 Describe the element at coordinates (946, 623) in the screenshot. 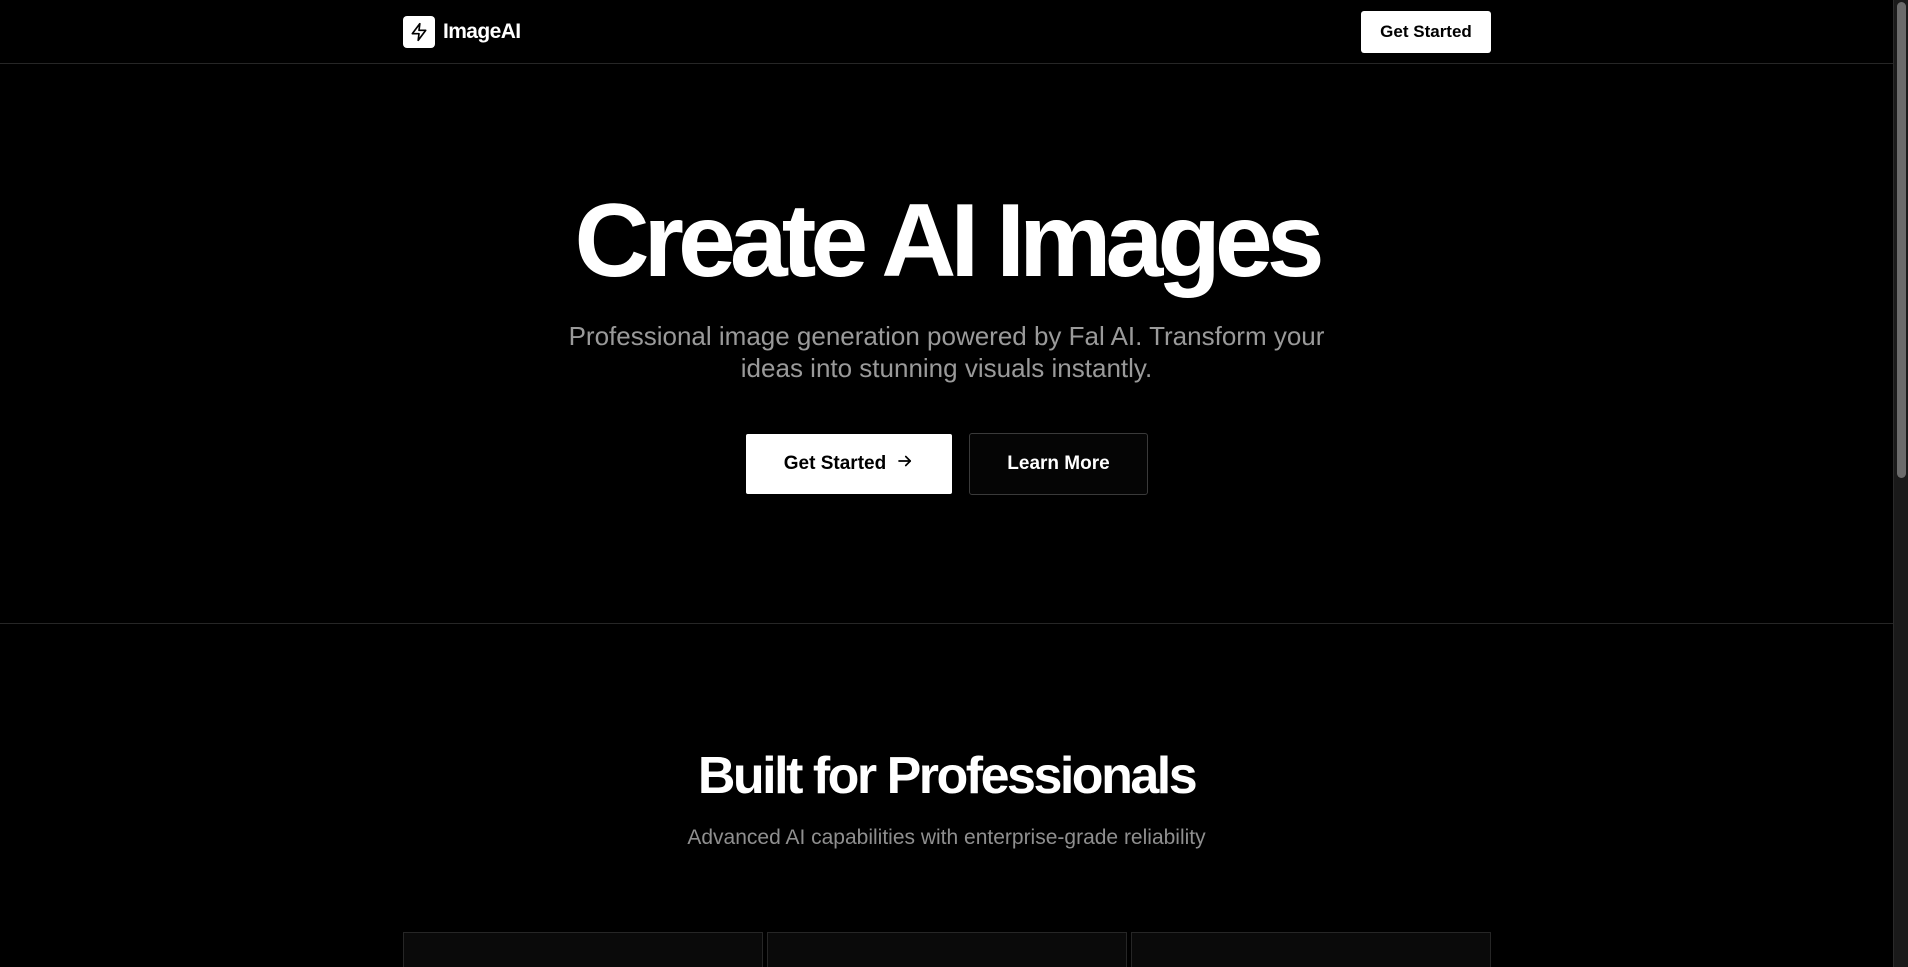

I see `section-divider` at that location.